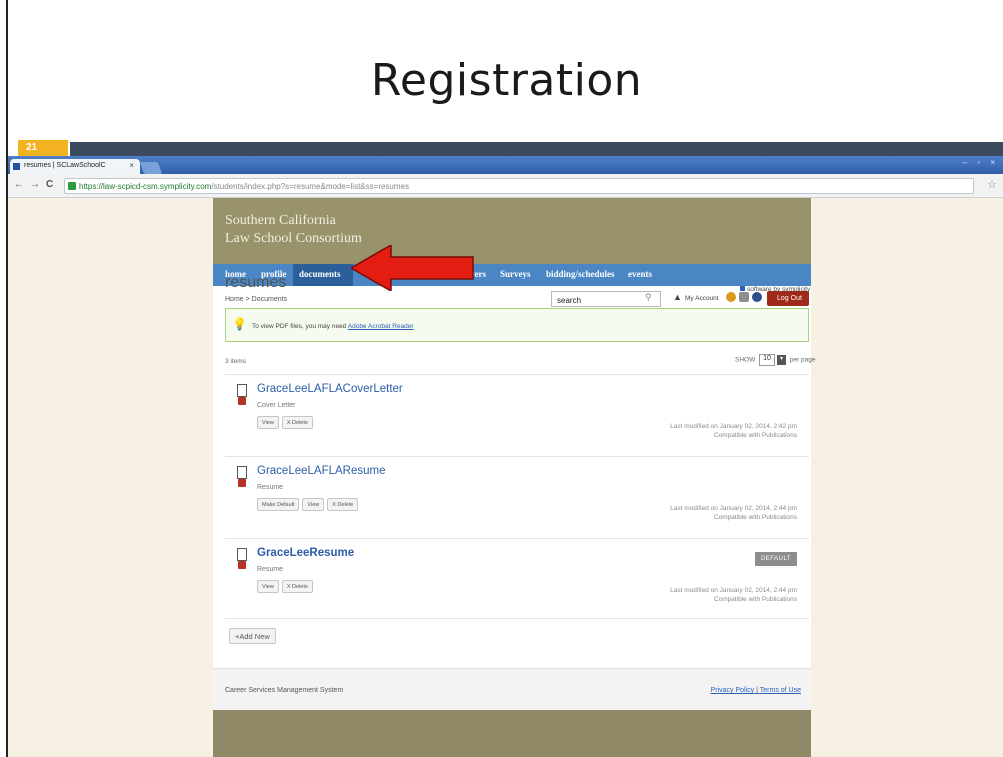 The image size is (1003, 757). I want to click on bookmark-star-icon: ☆, so click(992, 184).